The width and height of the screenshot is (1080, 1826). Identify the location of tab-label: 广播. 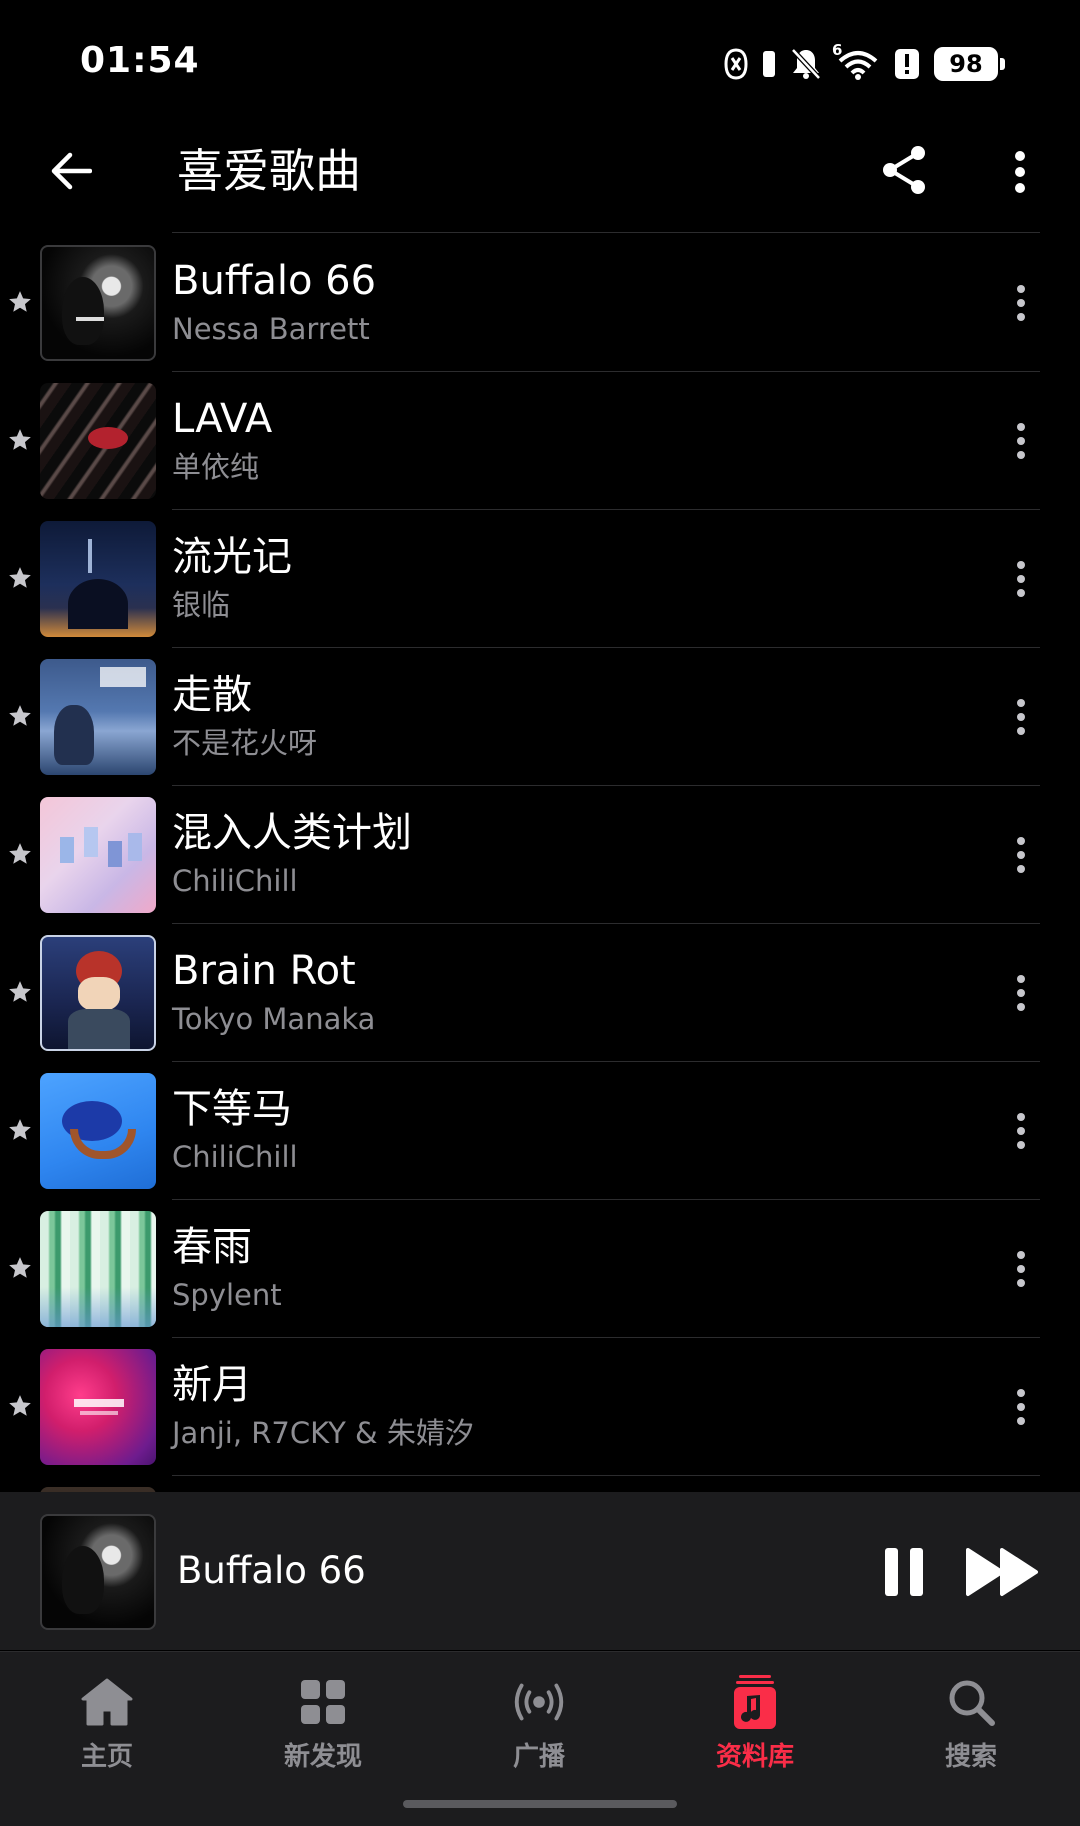
(538, 1757).